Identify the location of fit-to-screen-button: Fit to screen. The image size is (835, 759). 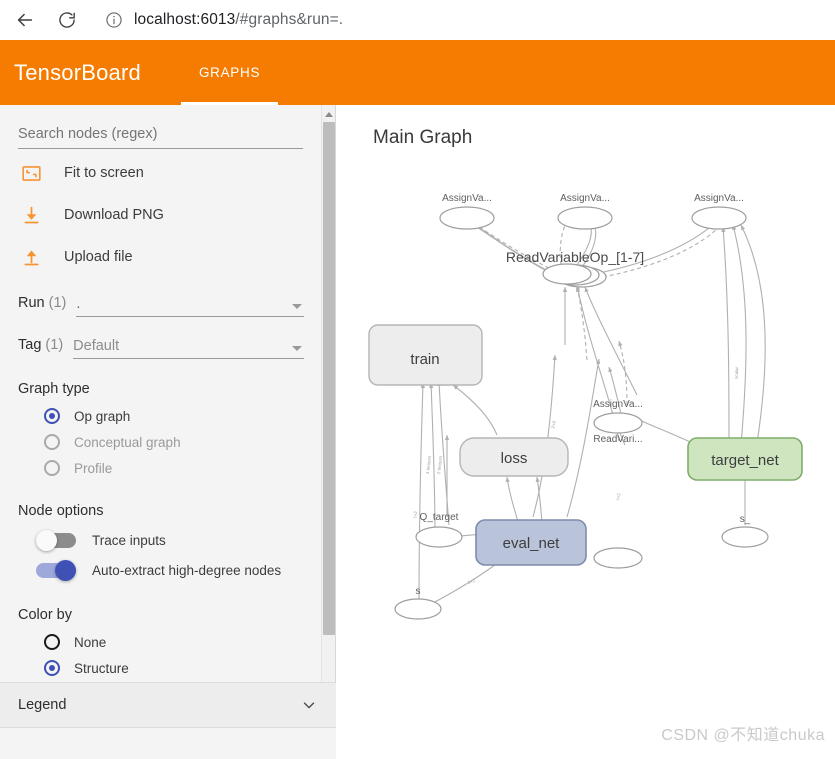
(161, 173).